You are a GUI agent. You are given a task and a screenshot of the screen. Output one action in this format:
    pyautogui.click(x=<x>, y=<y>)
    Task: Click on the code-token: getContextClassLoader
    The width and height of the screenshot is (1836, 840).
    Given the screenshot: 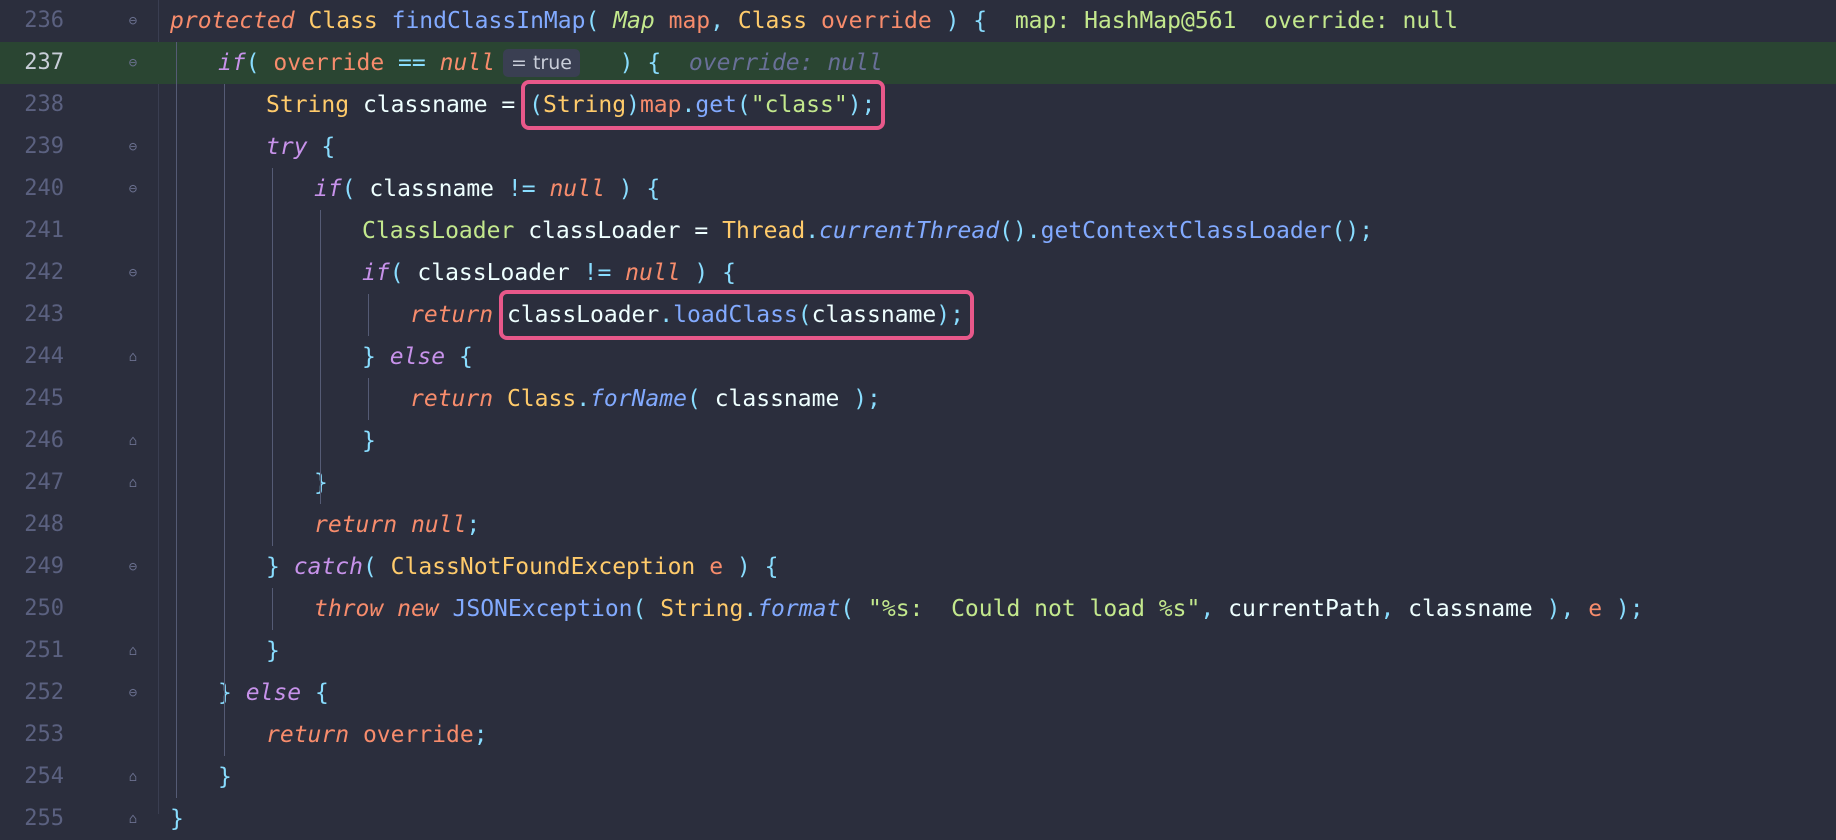 What is the action you would take?
    pyautogui.click(x=1186, y=231)
    